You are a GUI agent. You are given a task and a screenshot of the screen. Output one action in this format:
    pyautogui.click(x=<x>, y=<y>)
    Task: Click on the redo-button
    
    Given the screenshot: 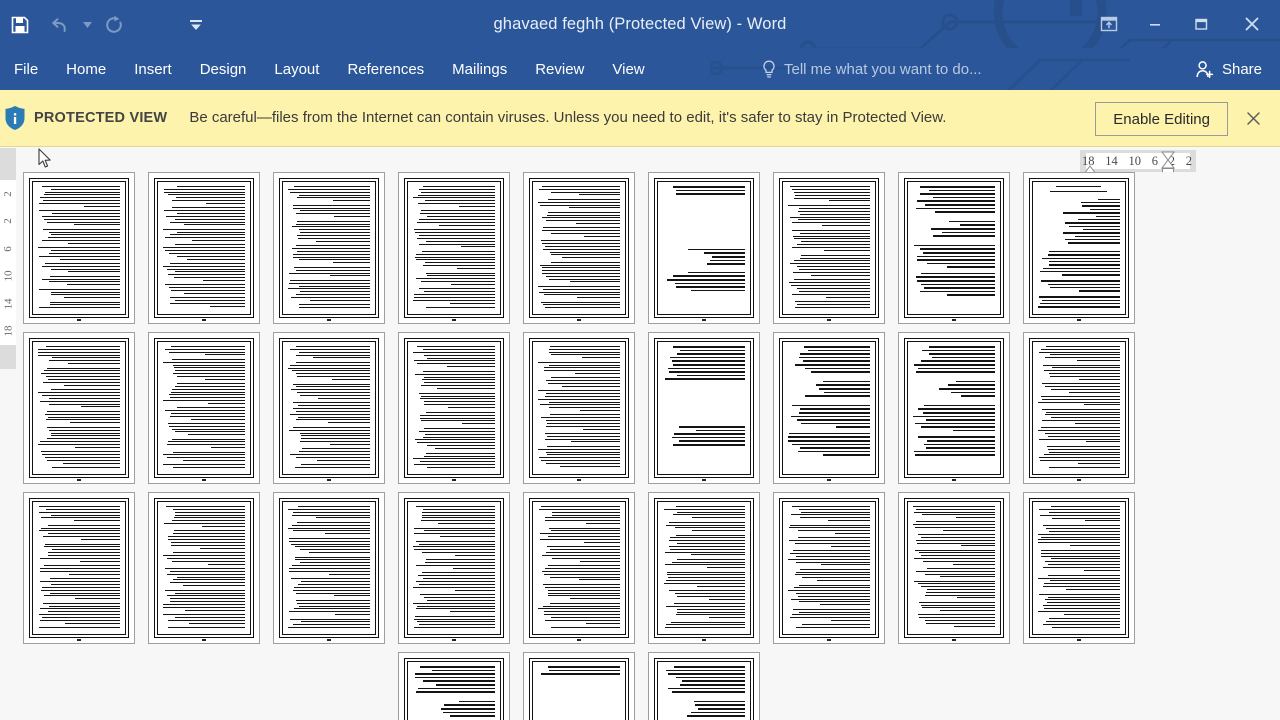 What is the action you would take?
    pyautogui.click(x=114, y=25)
    